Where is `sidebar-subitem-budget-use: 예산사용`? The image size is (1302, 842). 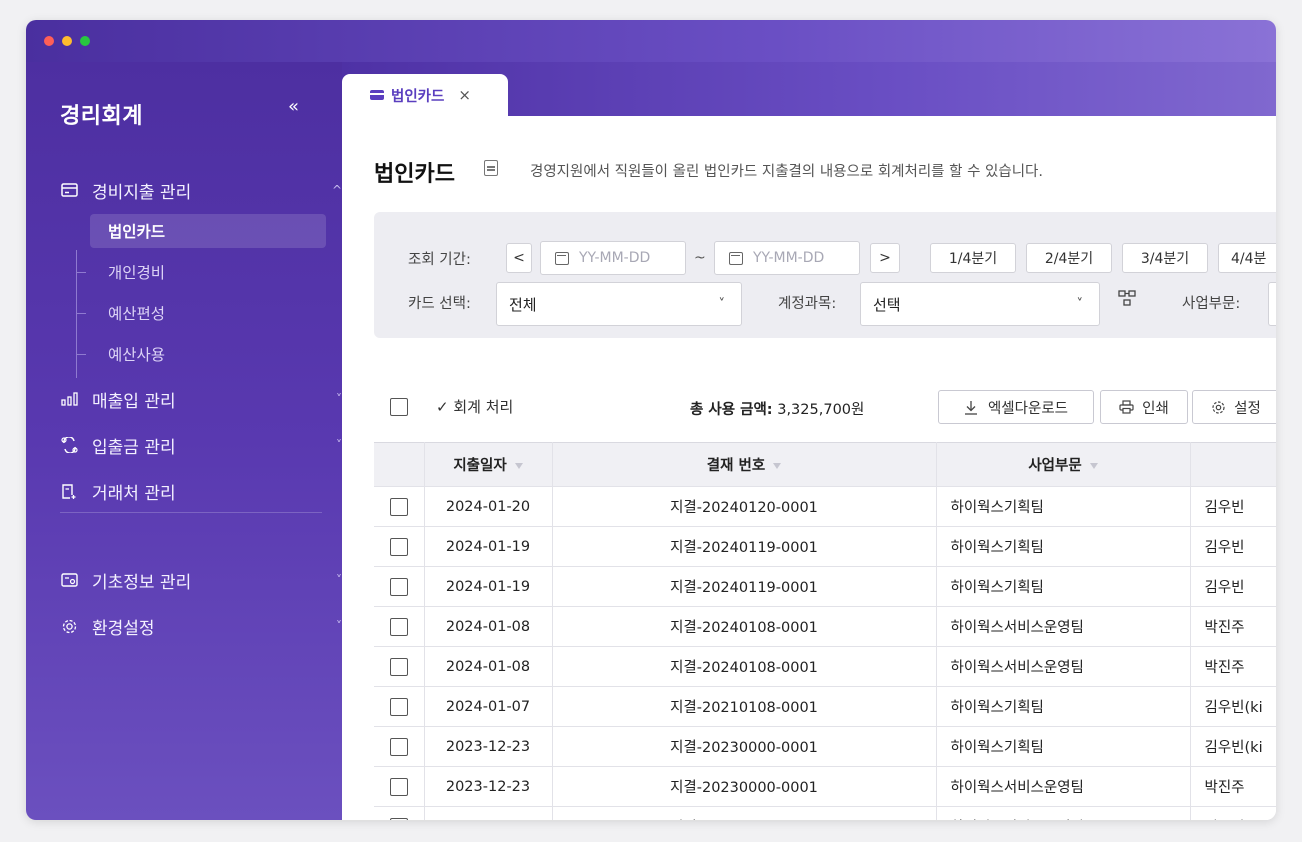 sidebar-subitem-budget-use: 예산사용 is located at coordinates (208, 354).